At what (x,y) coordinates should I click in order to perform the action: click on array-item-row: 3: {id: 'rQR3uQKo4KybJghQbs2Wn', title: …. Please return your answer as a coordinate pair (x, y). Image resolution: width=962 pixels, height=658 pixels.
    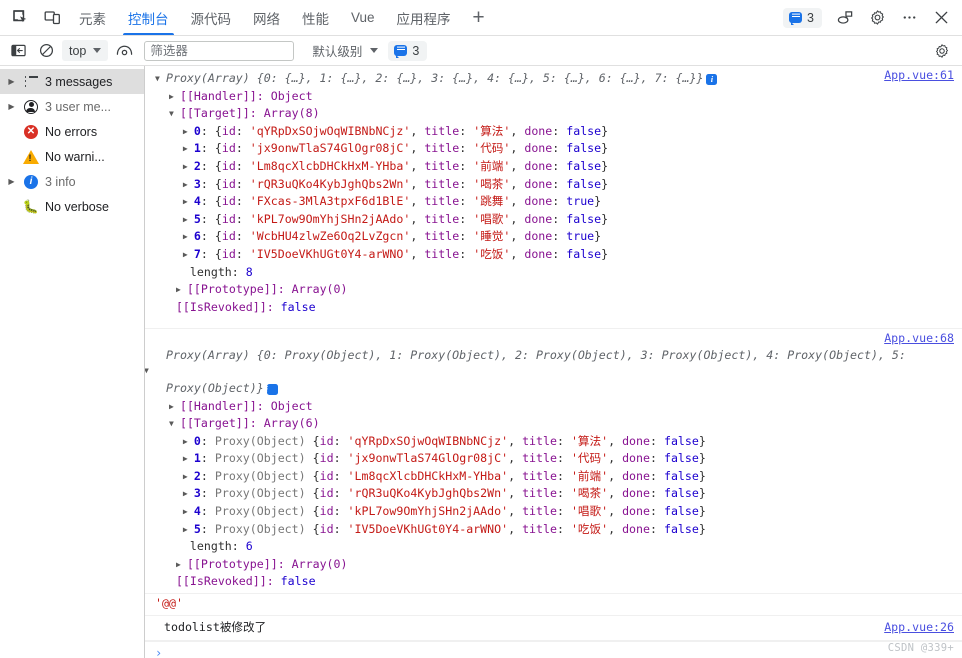
    Looking at the image, I should click on (553, 185).